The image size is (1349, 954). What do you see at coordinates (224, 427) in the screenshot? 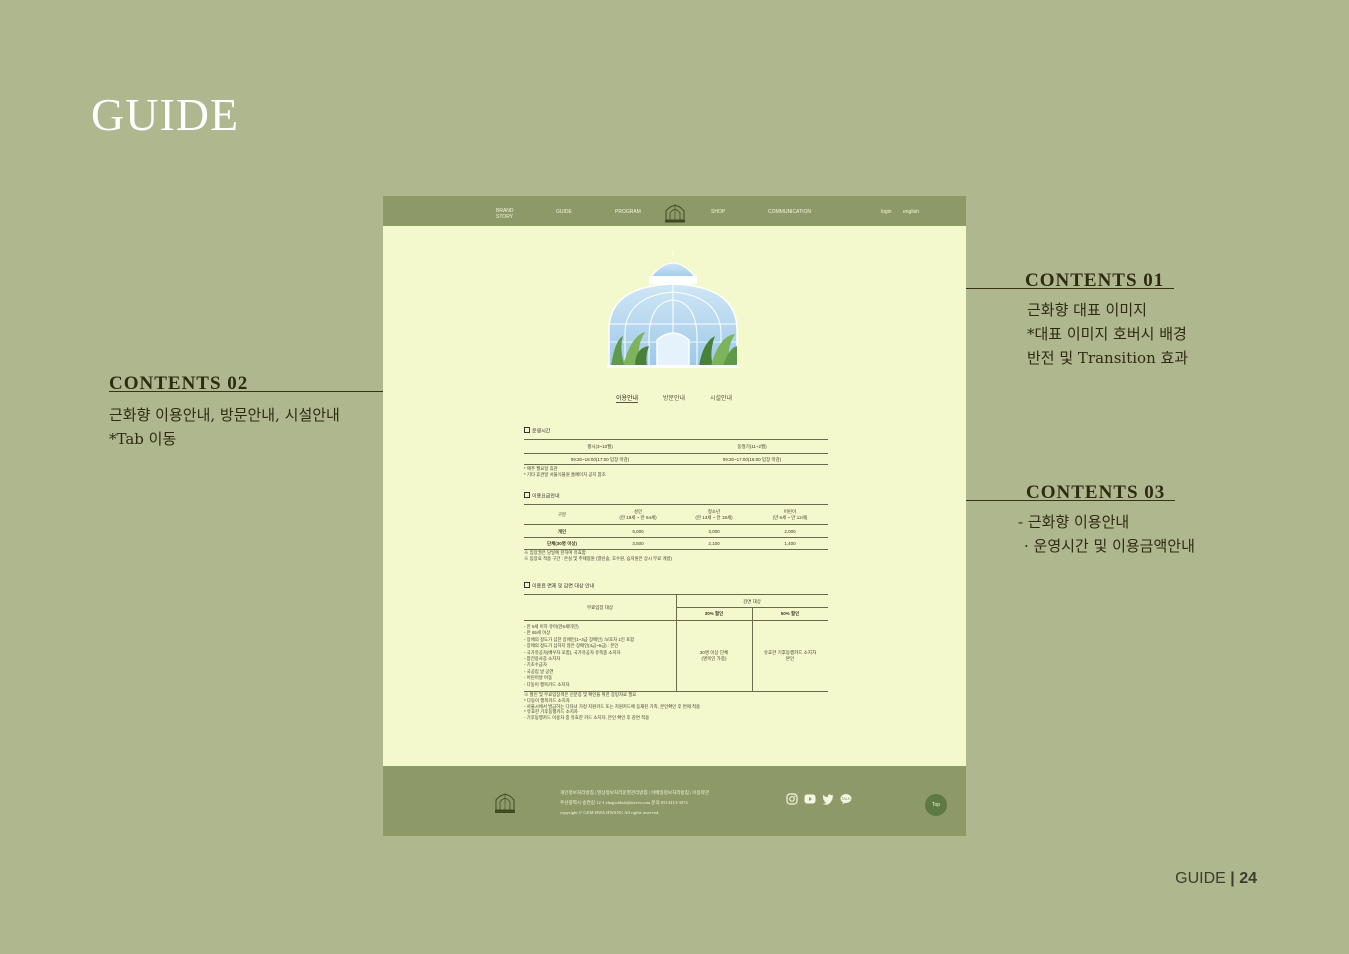
I see `contents02-text: 근화향 이용안내, 방문안내, 시설안내 *Tab 이동` at bounding box center [224, 427].